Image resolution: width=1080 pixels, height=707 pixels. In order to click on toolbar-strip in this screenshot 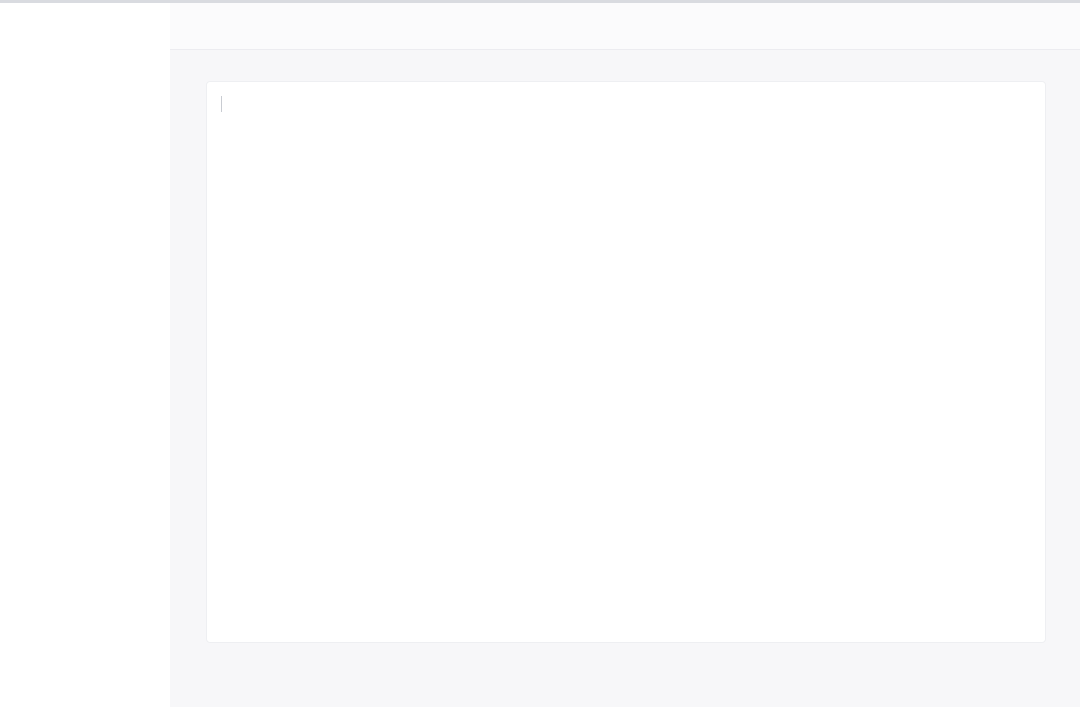, I will do `click(625, 26)`.